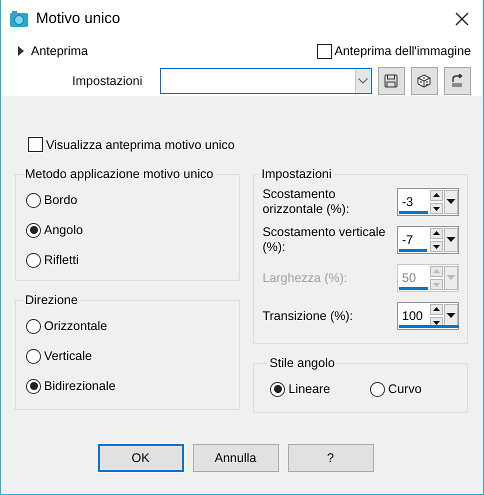  I want to click on radio-label: Bordo, so click(61, 200).